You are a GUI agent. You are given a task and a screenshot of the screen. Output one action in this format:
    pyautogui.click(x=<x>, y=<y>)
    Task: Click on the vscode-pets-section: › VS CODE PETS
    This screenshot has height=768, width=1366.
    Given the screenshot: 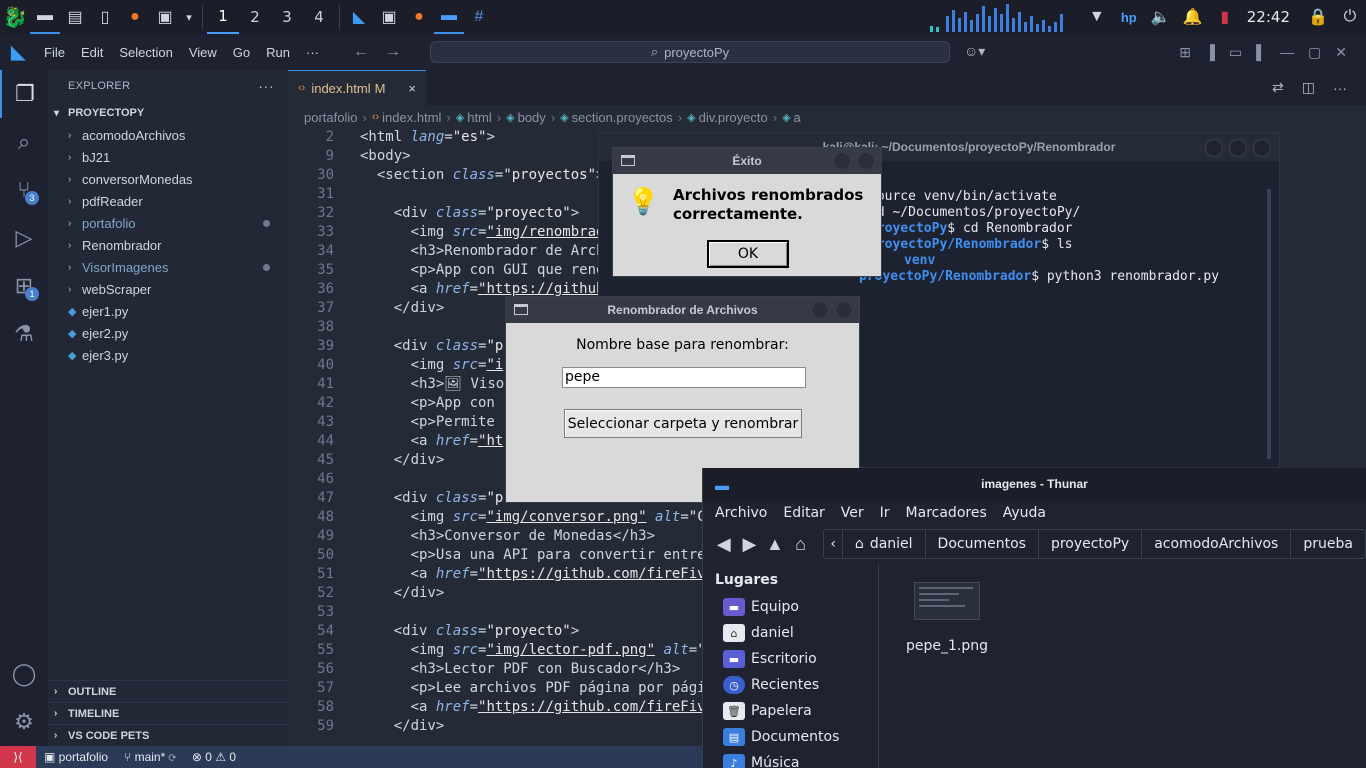 What is the action you would take?
    pyautogui.click(x=168, y=735)
    